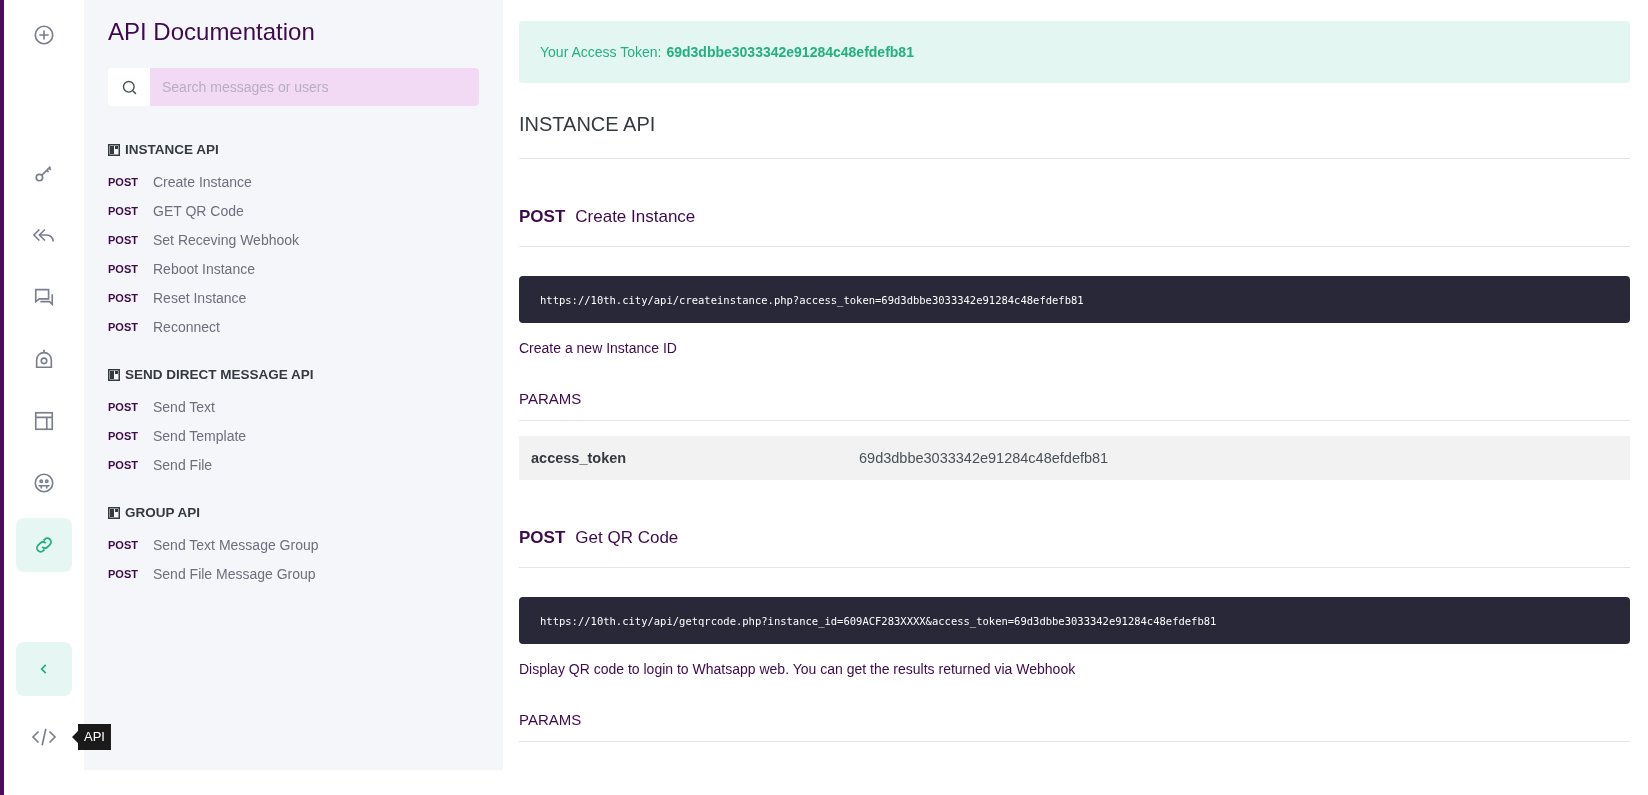 The image size is (1648, 795). What do you see at coordinates (184, 406) in the screenshot?
I see `endpoint-label: Send Text` at bounding box center [184, 406].